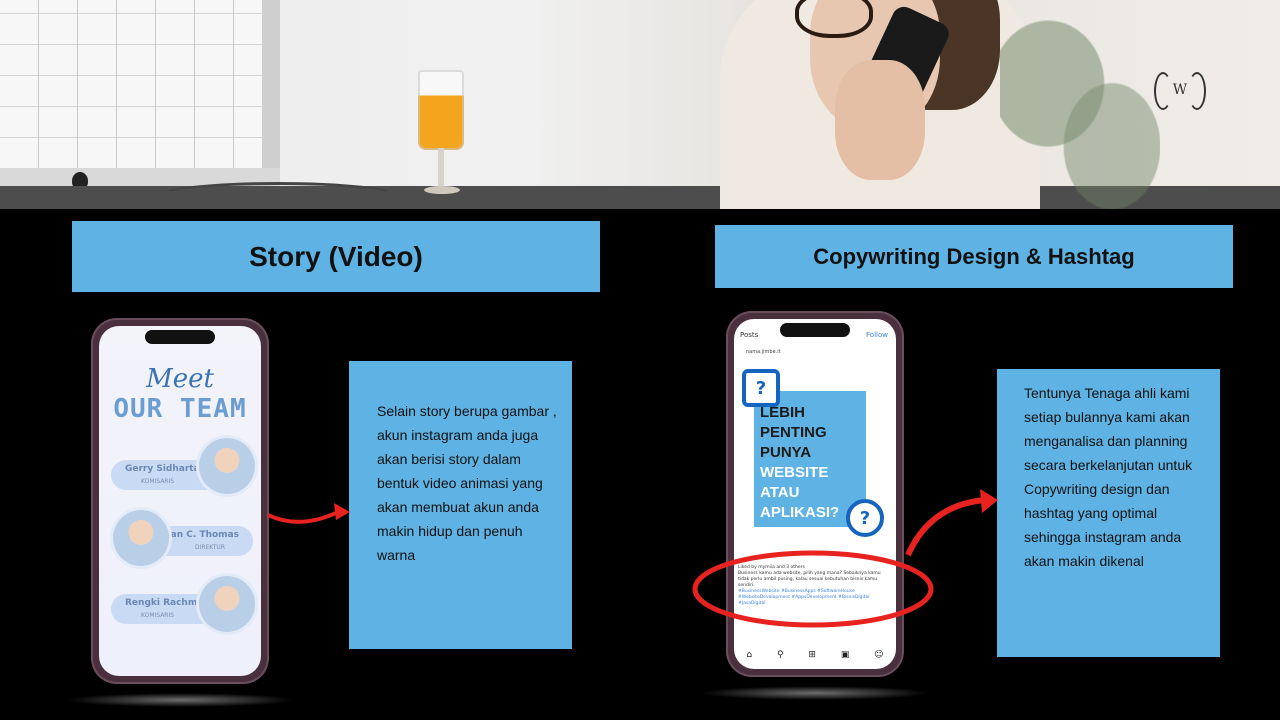  I want to click on arrowhead-left-icon, so click(342, 511).